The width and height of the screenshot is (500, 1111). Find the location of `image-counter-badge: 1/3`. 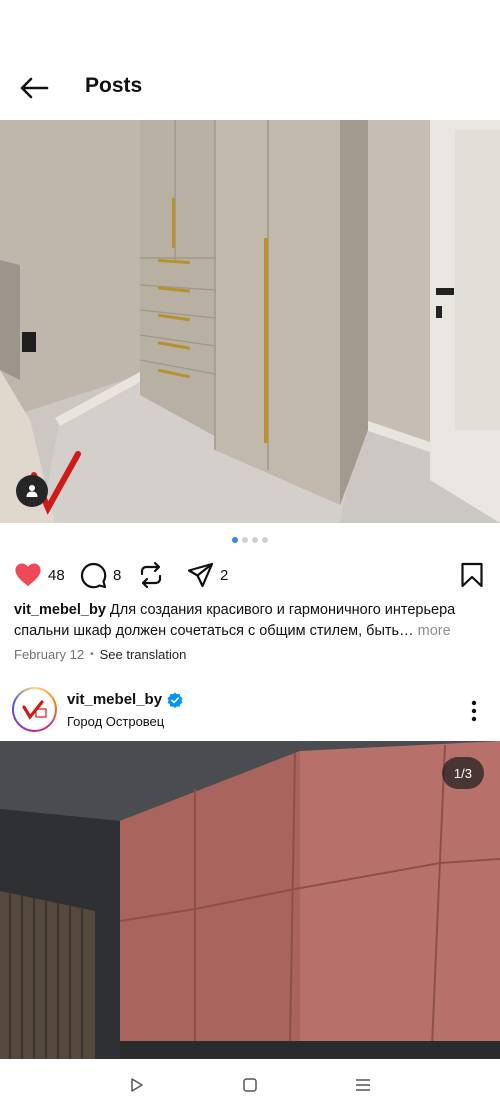

image-counter-badge: 1/3 is located at coordinates (462, 773).